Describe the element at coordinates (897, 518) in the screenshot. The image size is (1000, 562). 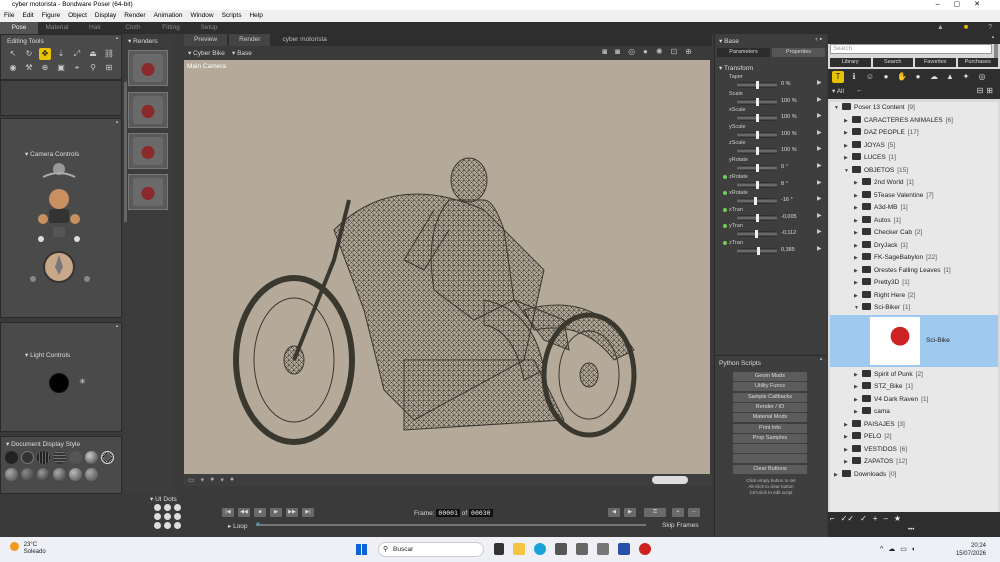
I see `favorite-star-icon: ★` at that location.